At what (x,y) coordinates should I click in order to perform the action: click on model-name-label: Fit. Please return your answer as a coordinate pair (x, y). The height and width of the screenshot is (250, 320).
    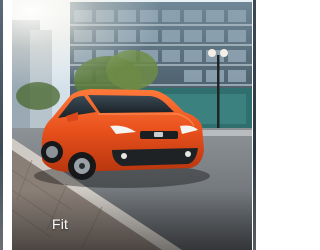
    Looking at the image, I should click on (60, 224).